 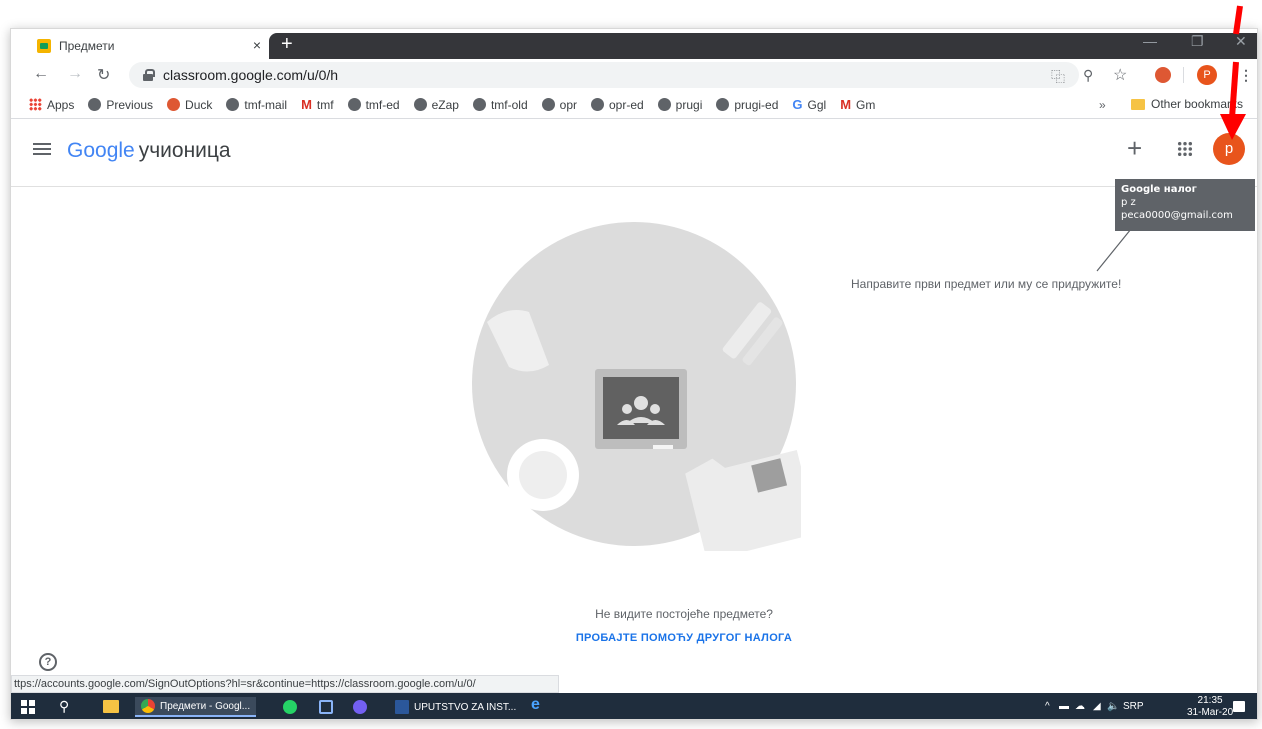 I want to click on volume-icon: 🔈, so click(x=1113, y=706).